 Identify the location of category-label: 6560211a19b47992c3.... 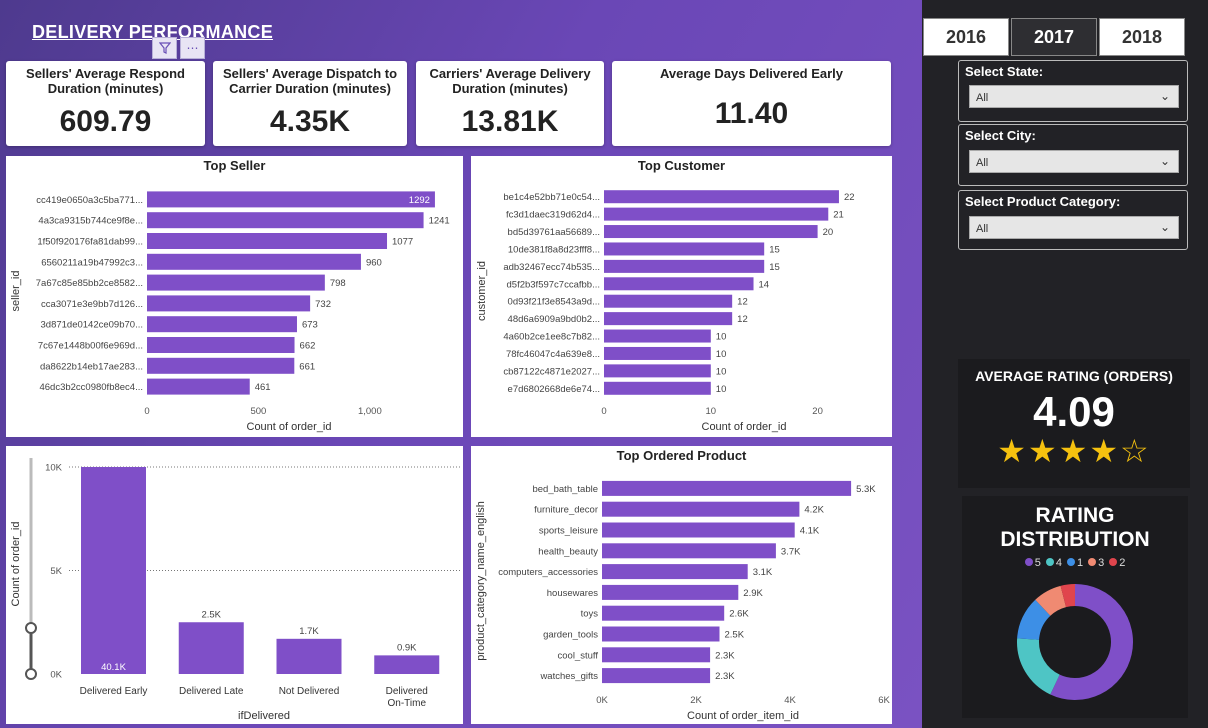
(92, 262).